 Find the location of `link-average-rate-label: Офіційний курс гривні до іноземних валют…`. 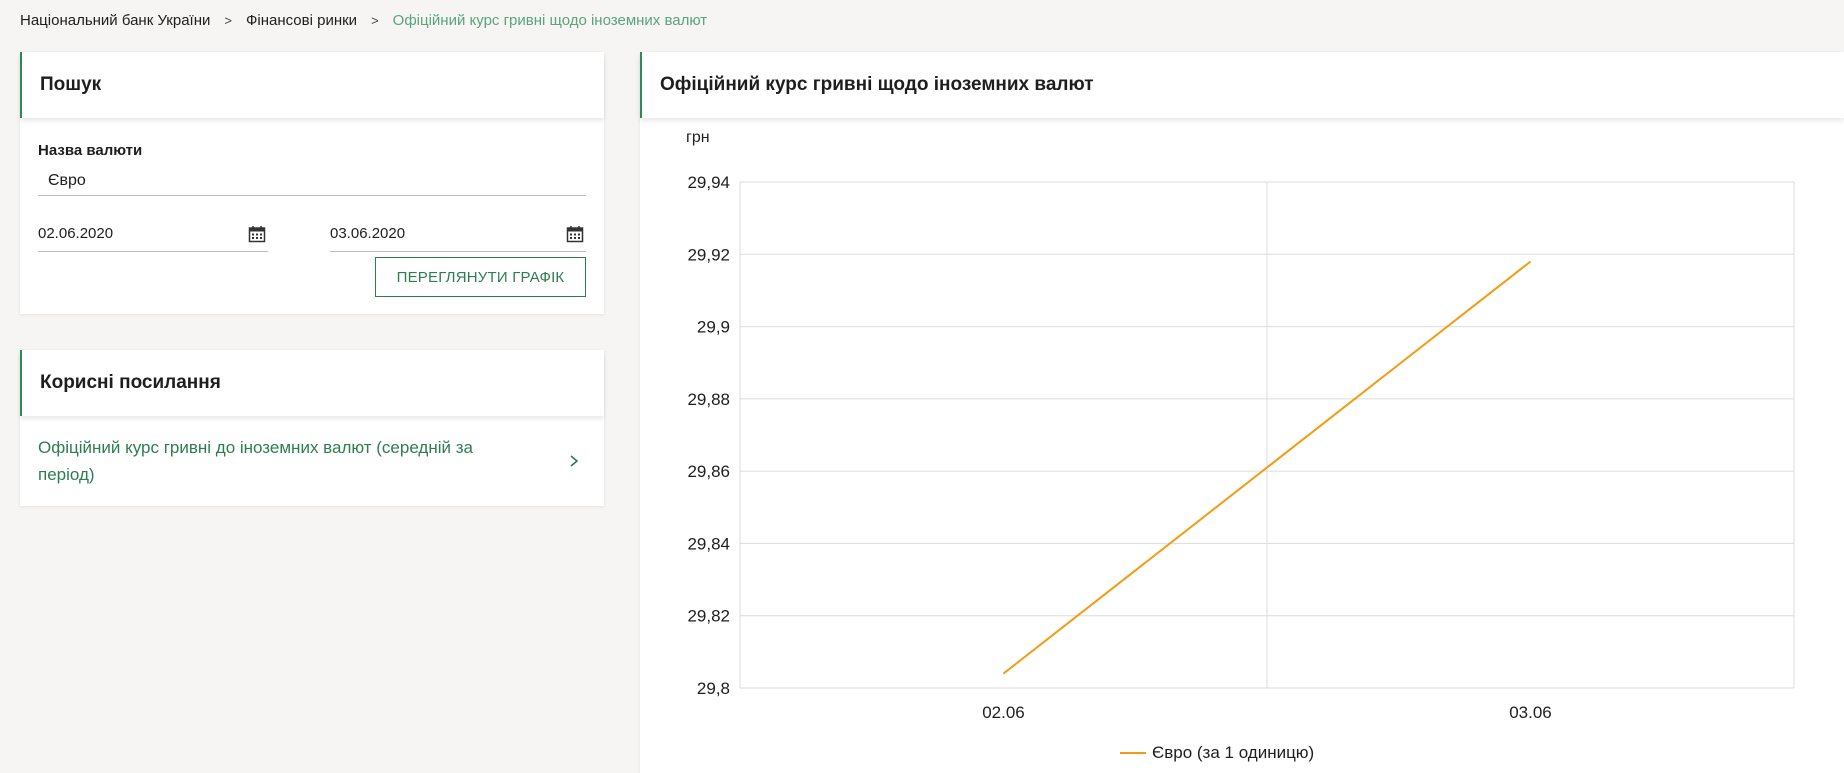

link-average-rate-label: Офіційний курс гривні до іноземних валют… is located at coordinates (255, 461).